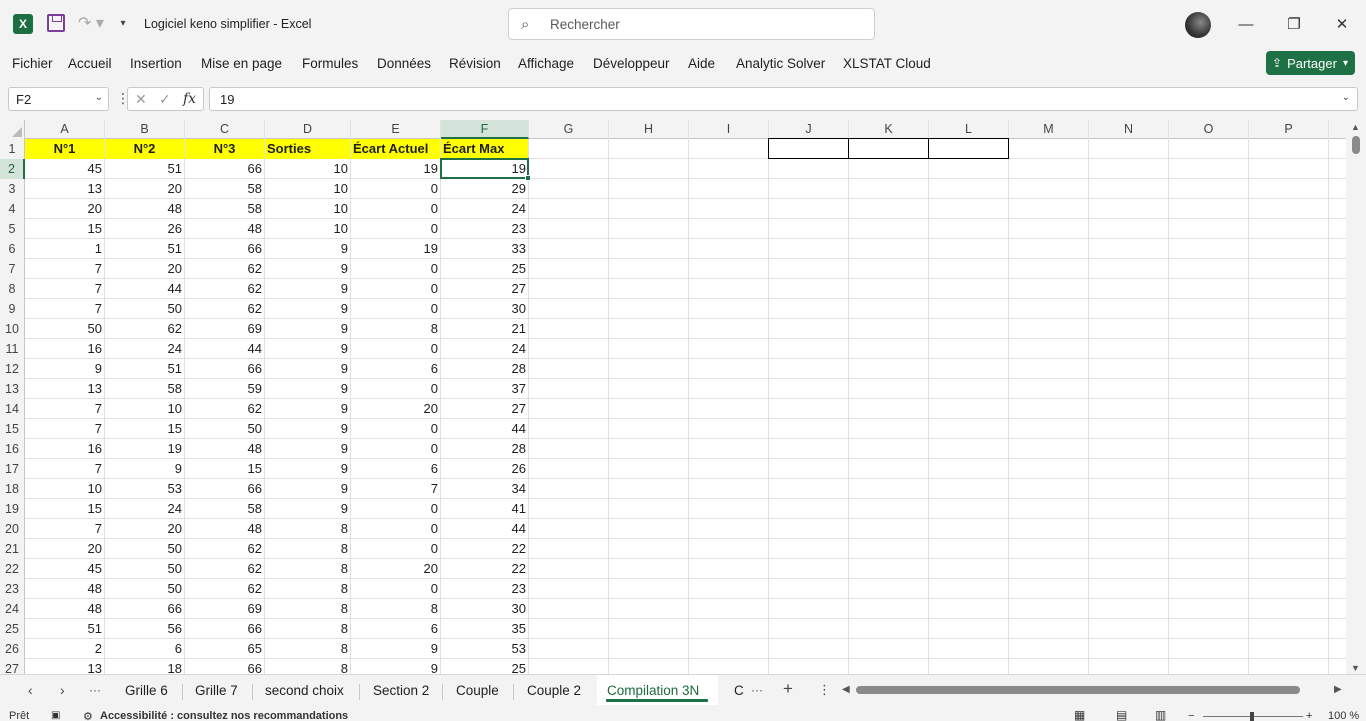 Image resolution: width=1366 pixels, height=721 pixels. What do you see at coordinates (395, 309) in the screenshot?
I see `cell-e9: 0` at bounding box center [395, 309].